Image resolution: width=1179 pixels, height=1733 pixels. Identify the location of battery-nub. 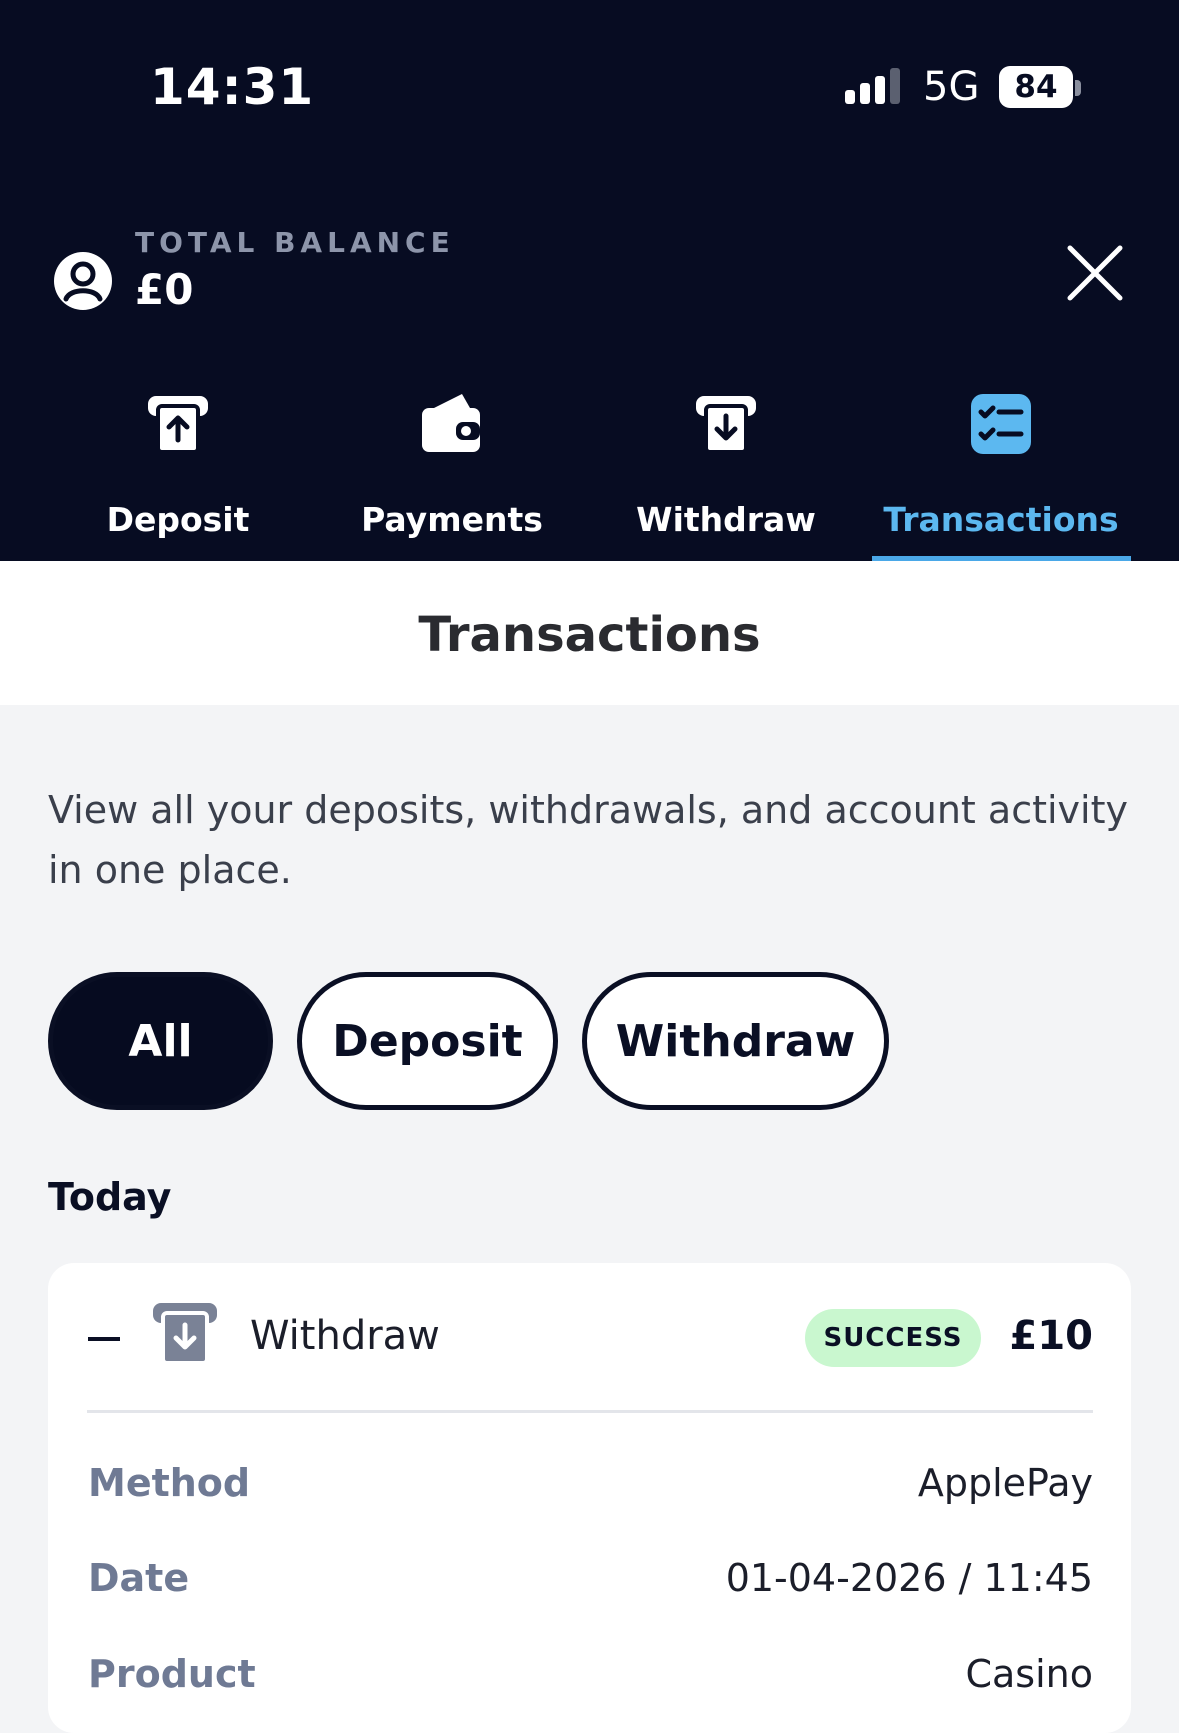
(1078, 88).